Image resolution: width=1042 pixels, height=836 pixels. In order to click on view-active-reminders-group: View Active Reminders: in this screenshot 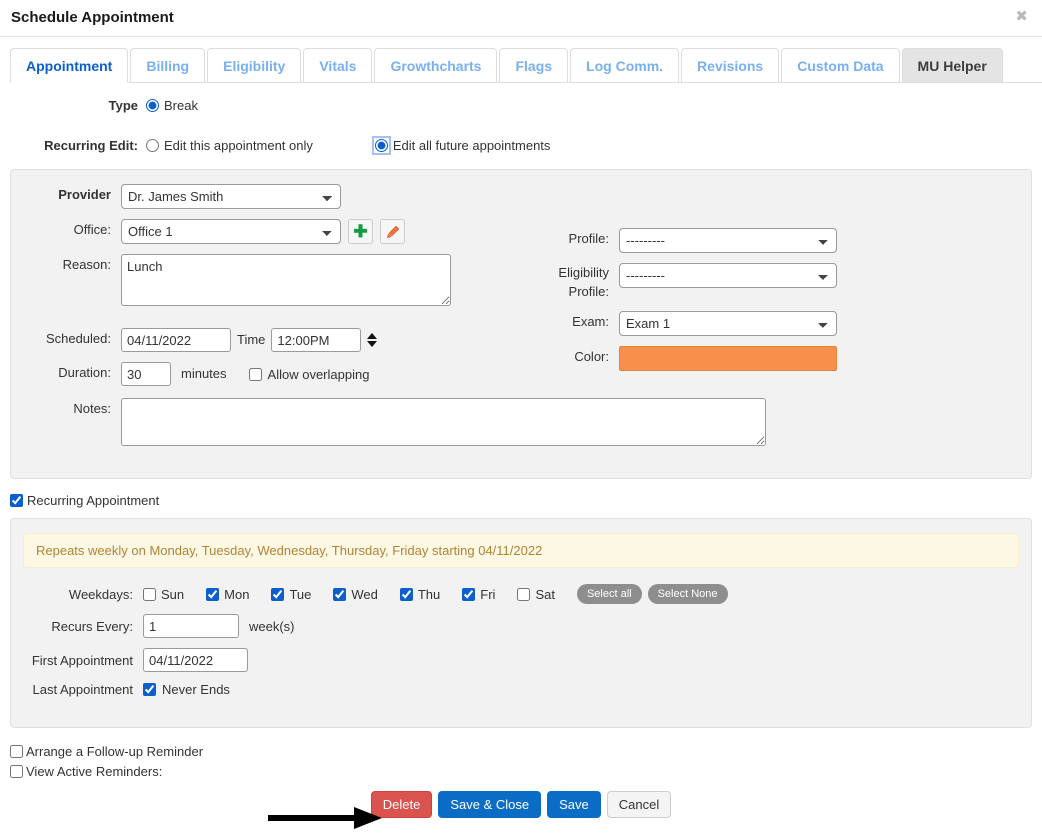, I will do `click(521, 771)`.